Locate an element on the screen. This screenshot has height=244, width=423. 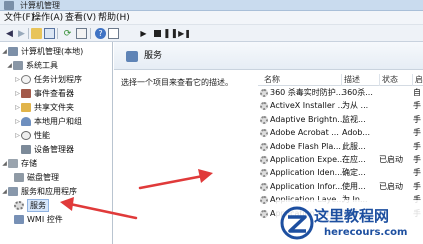
watermark-logo-icon is located at coordinates (297, 223).